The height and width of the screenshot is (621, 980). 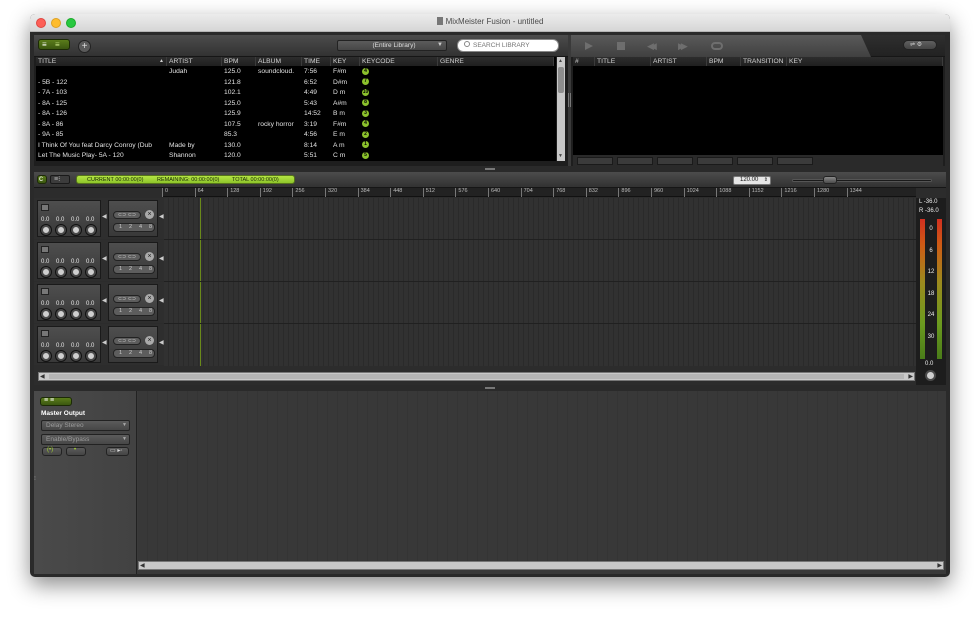 I want to click on column-header-genre: GENRE, so click(x=496, y=61).